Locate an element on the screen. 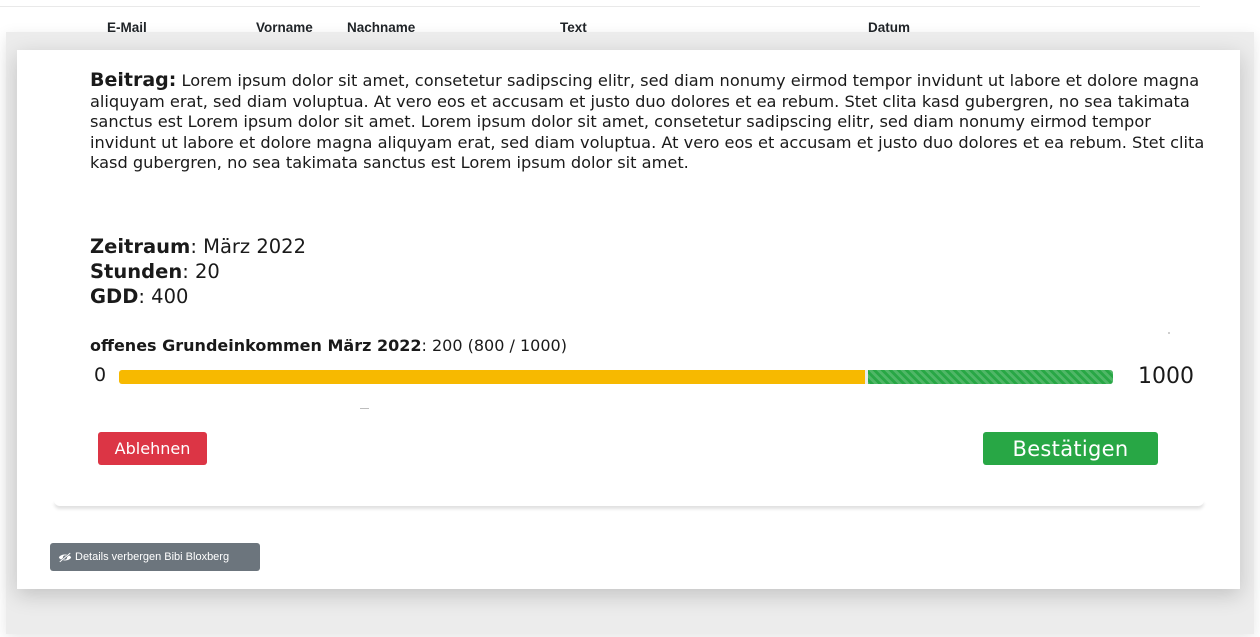  basic-income-progress is located at coordinates (616, 377).